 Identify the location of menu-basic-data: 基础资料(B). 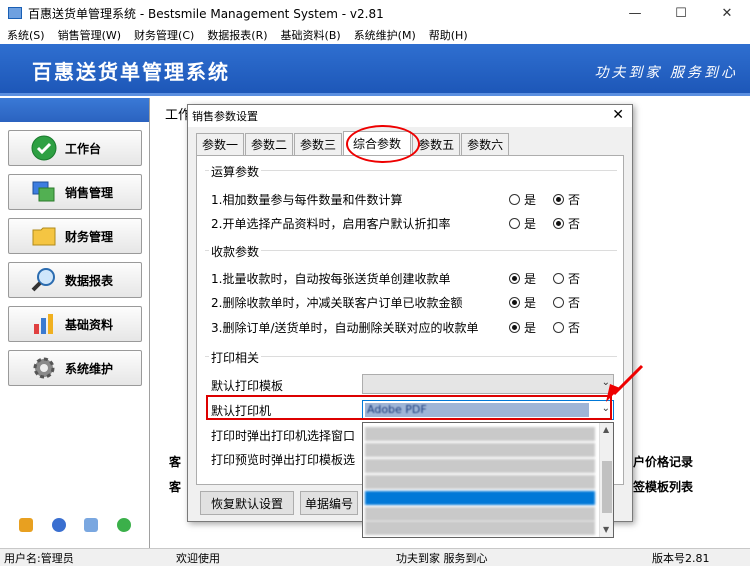
(310, 35).